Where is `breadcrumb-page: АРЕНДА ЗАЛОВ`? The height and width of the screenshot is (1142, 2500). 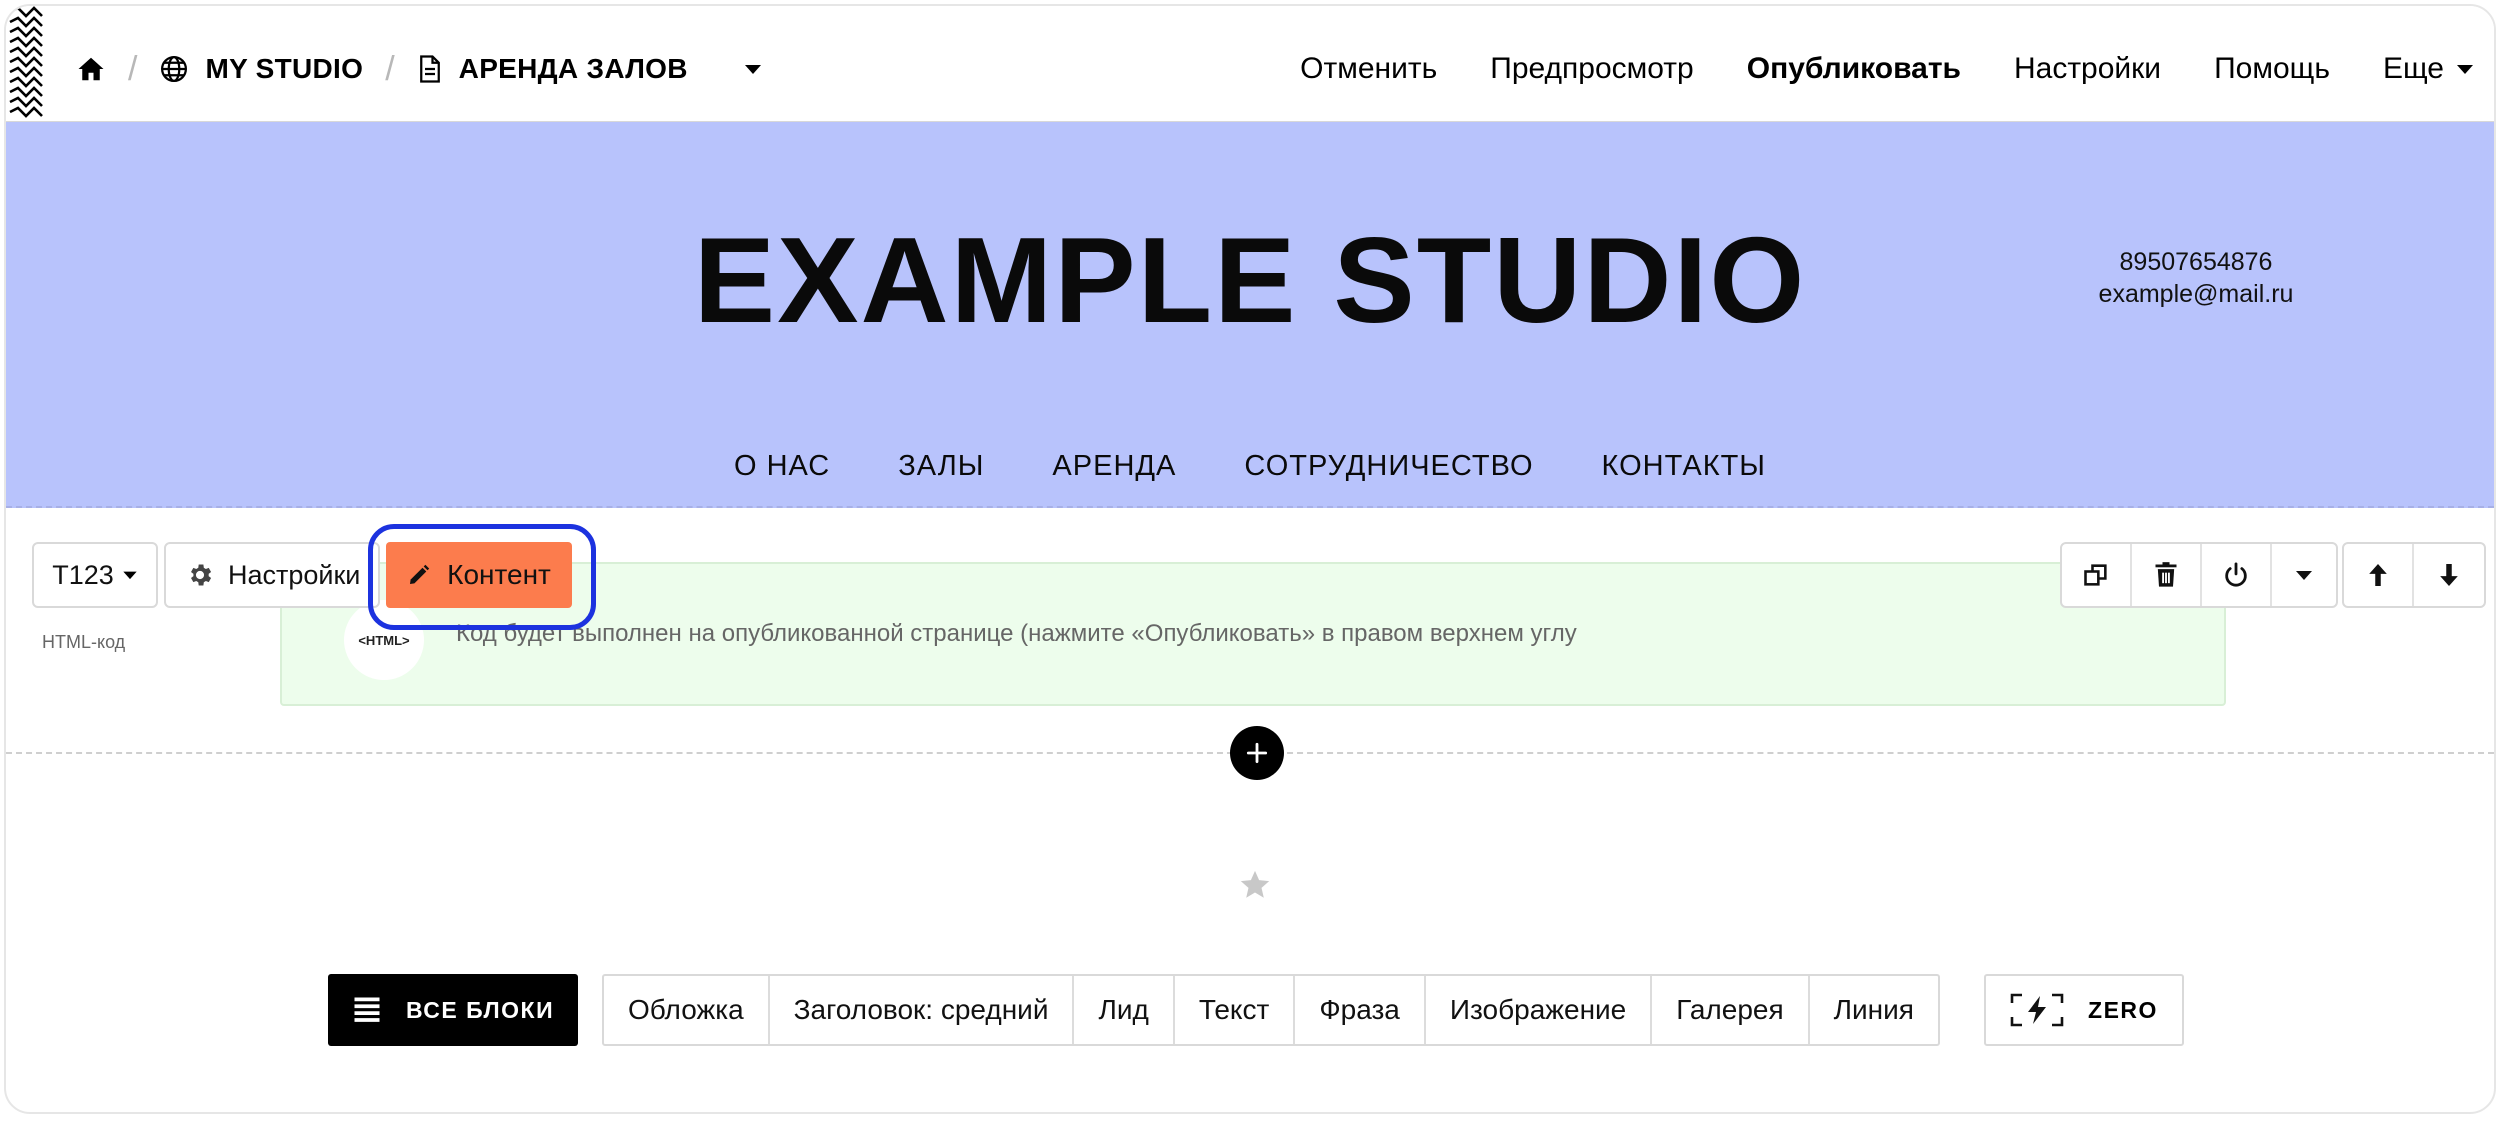
breadcrumb-page: АРЕНДА ЗАЛОВ is located at coordinates (597, 69).